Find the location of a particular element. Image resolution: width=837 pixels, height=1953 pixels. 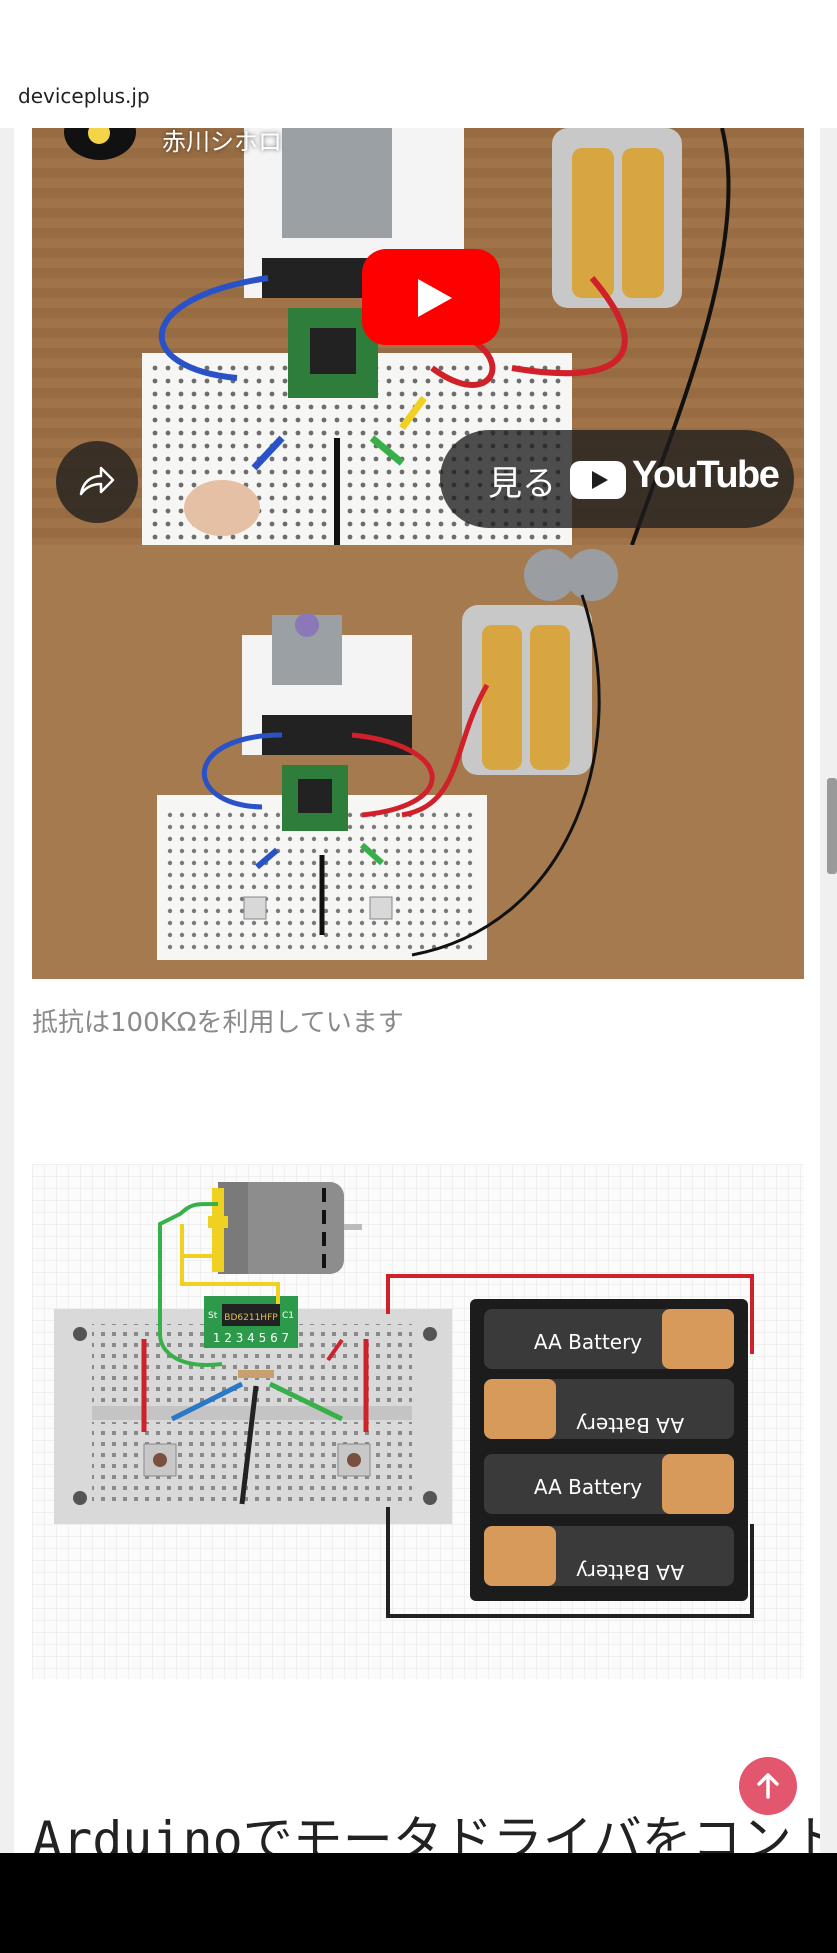

watch-on-youtube-button: 見る YouTube is located at coordinates (617, 479).